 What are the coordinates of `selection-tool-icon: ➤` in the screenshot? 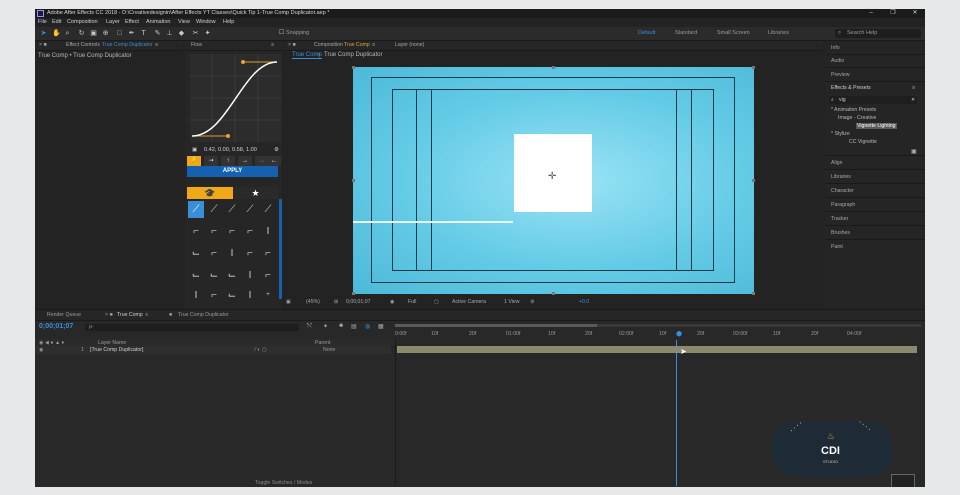 It's located at (43, 33).